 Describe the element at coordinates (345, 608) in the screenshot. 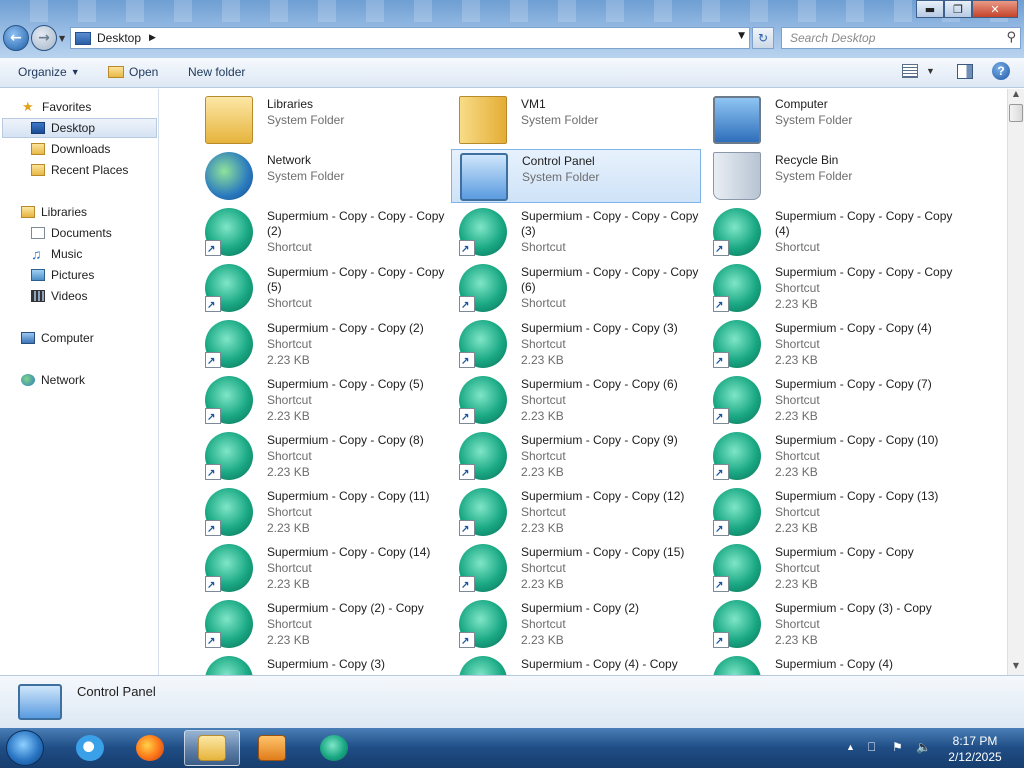

I see `file-name: Supermium - Copy (2) - Copy` at that location.